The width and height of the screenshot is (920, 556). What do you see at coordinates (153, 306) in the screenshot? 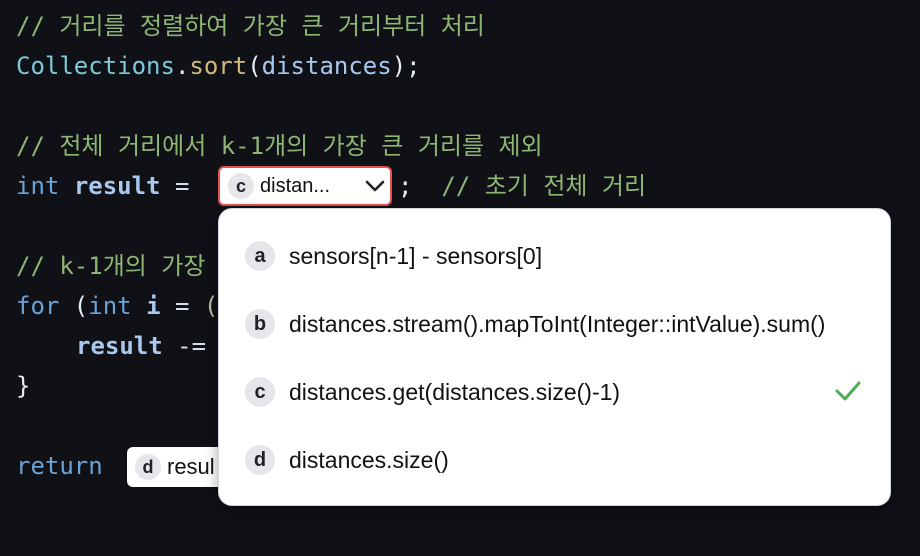
I see `loop-variable: i` at bounding box center [153, 306].